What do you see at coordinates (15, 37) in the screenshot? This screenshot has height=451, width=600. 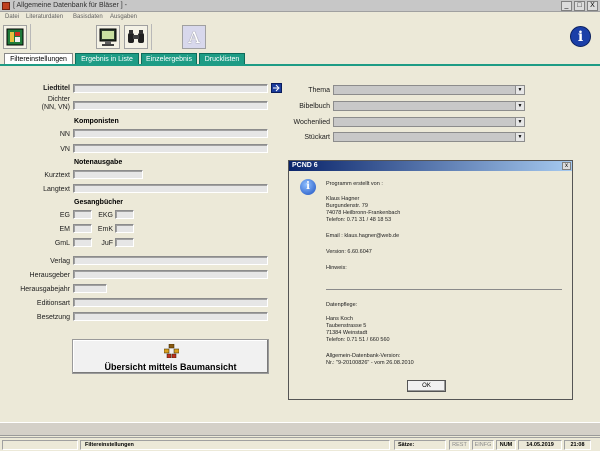 I see `catalog-button` at bounding box center [15, 37].